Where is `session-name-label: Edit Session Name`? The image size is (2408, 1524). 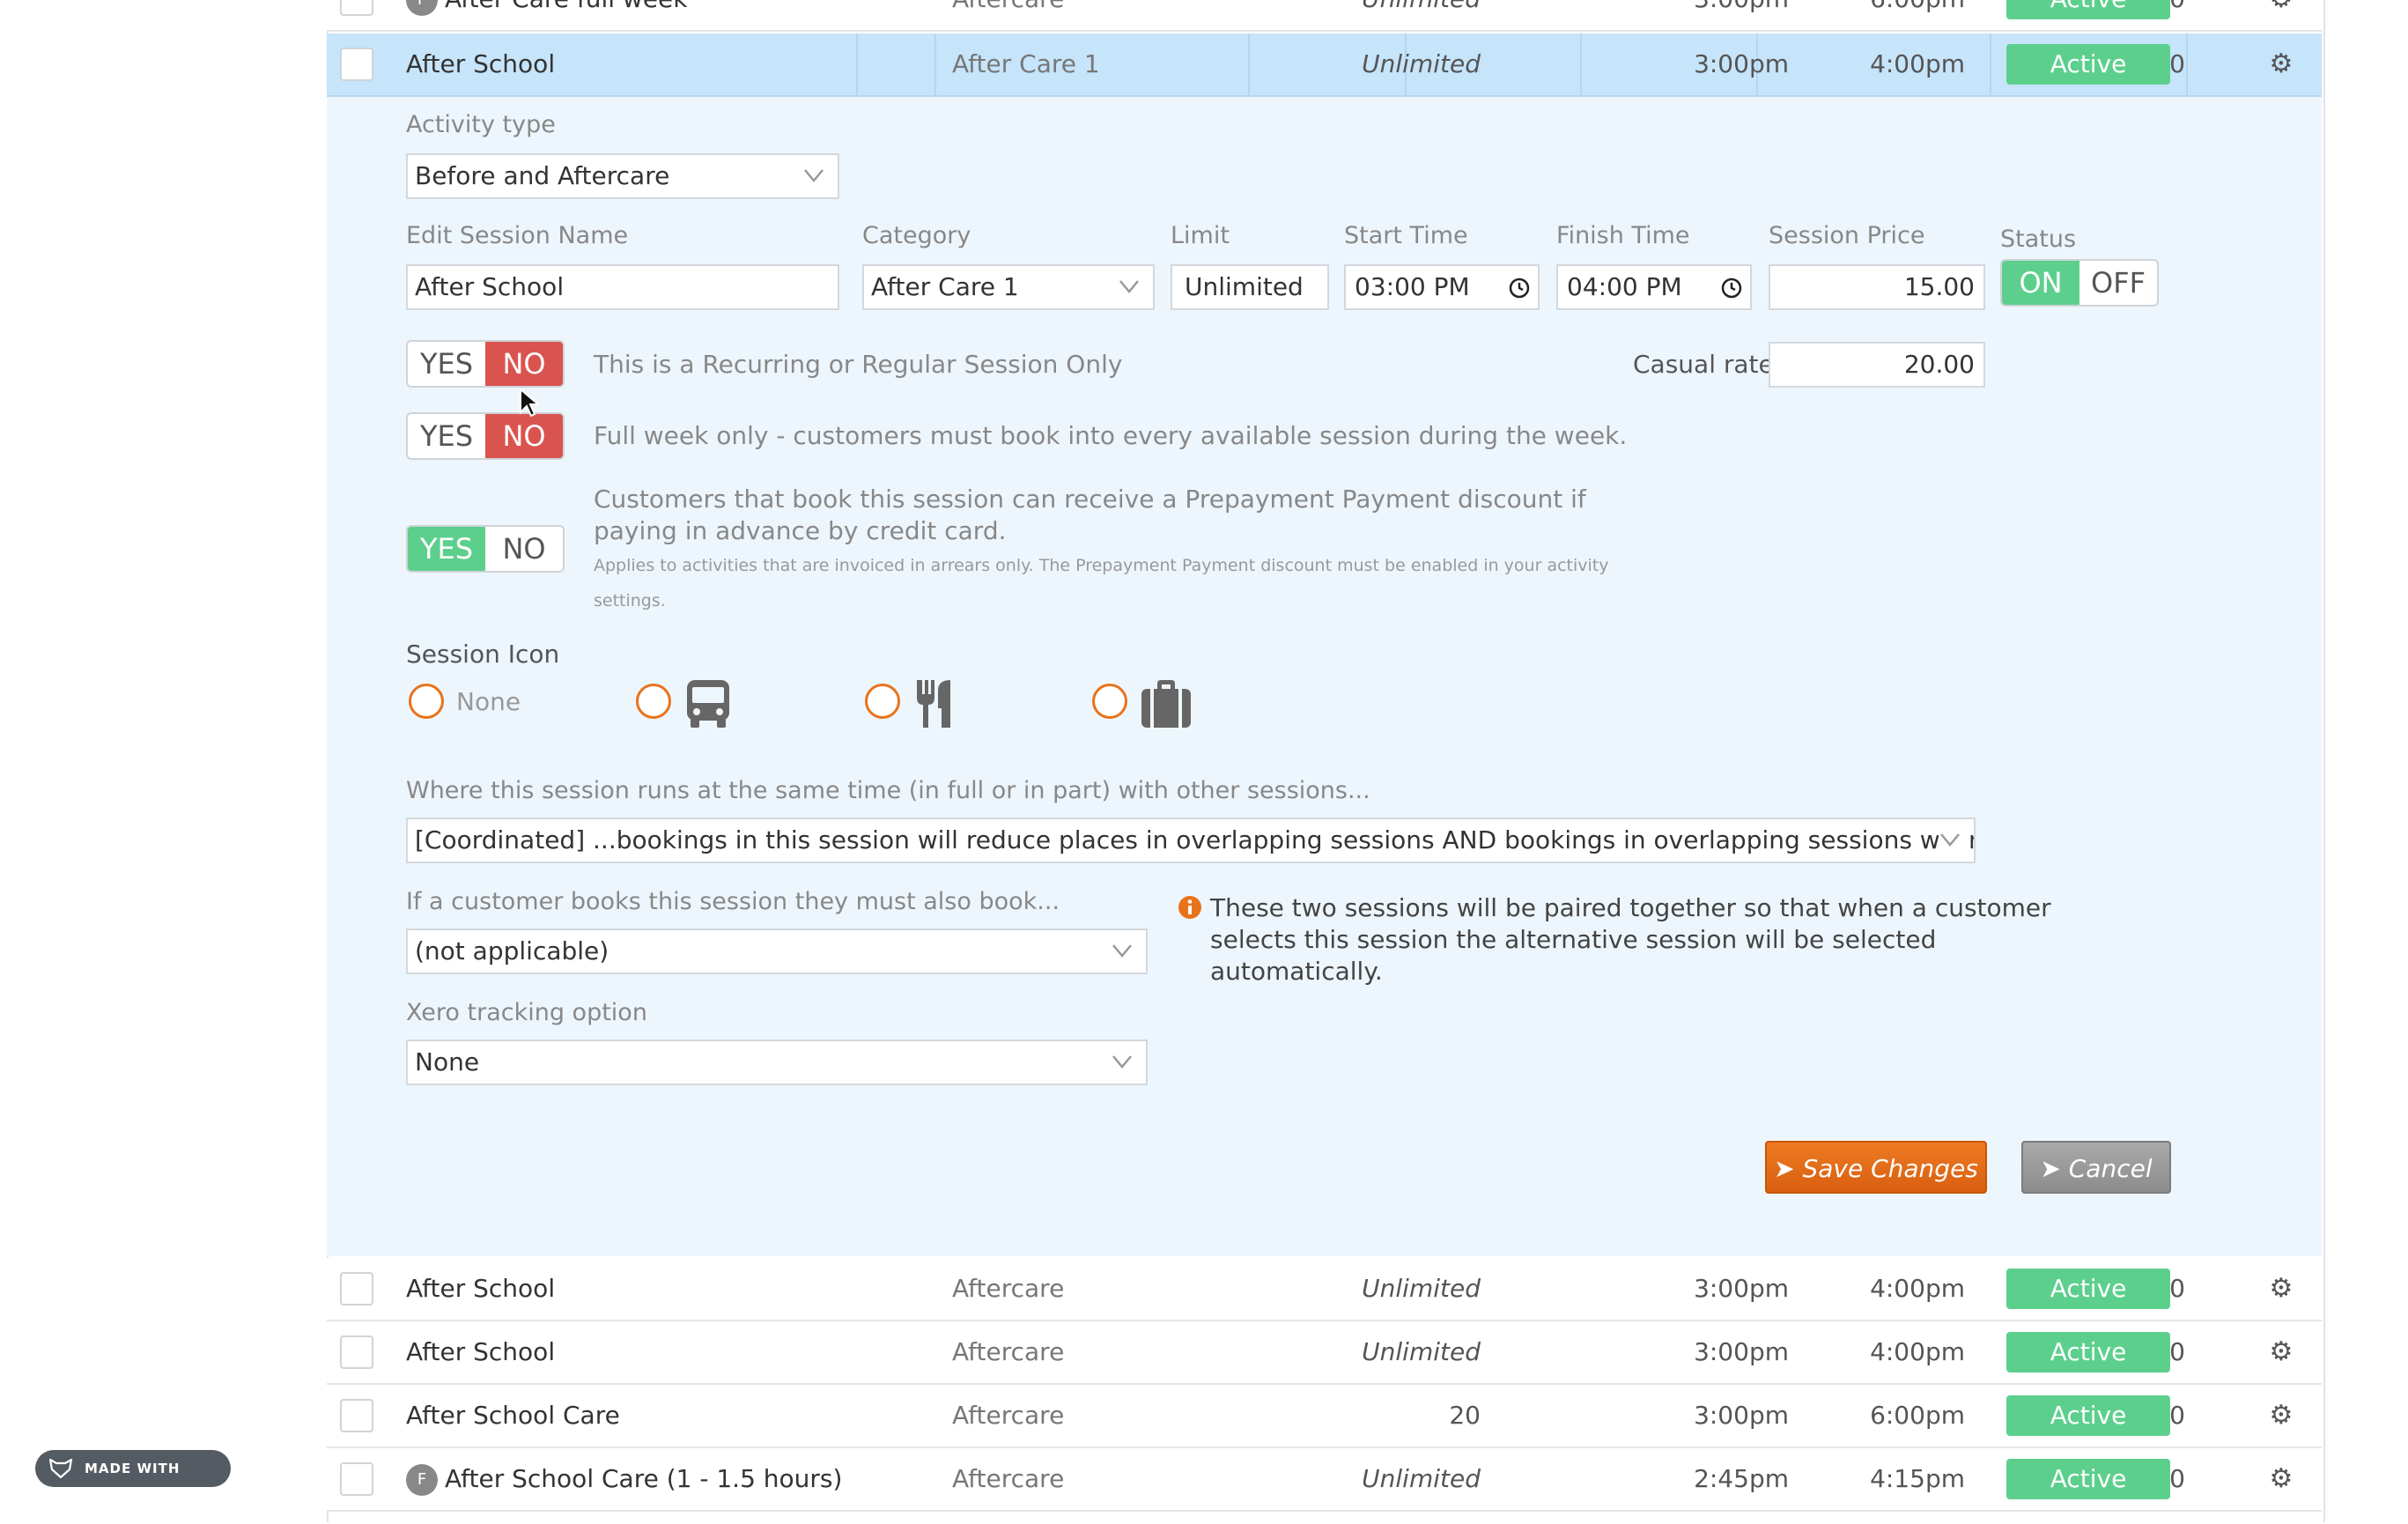
session-name-label: Edit Session Name is located at coordinates (517, 235).